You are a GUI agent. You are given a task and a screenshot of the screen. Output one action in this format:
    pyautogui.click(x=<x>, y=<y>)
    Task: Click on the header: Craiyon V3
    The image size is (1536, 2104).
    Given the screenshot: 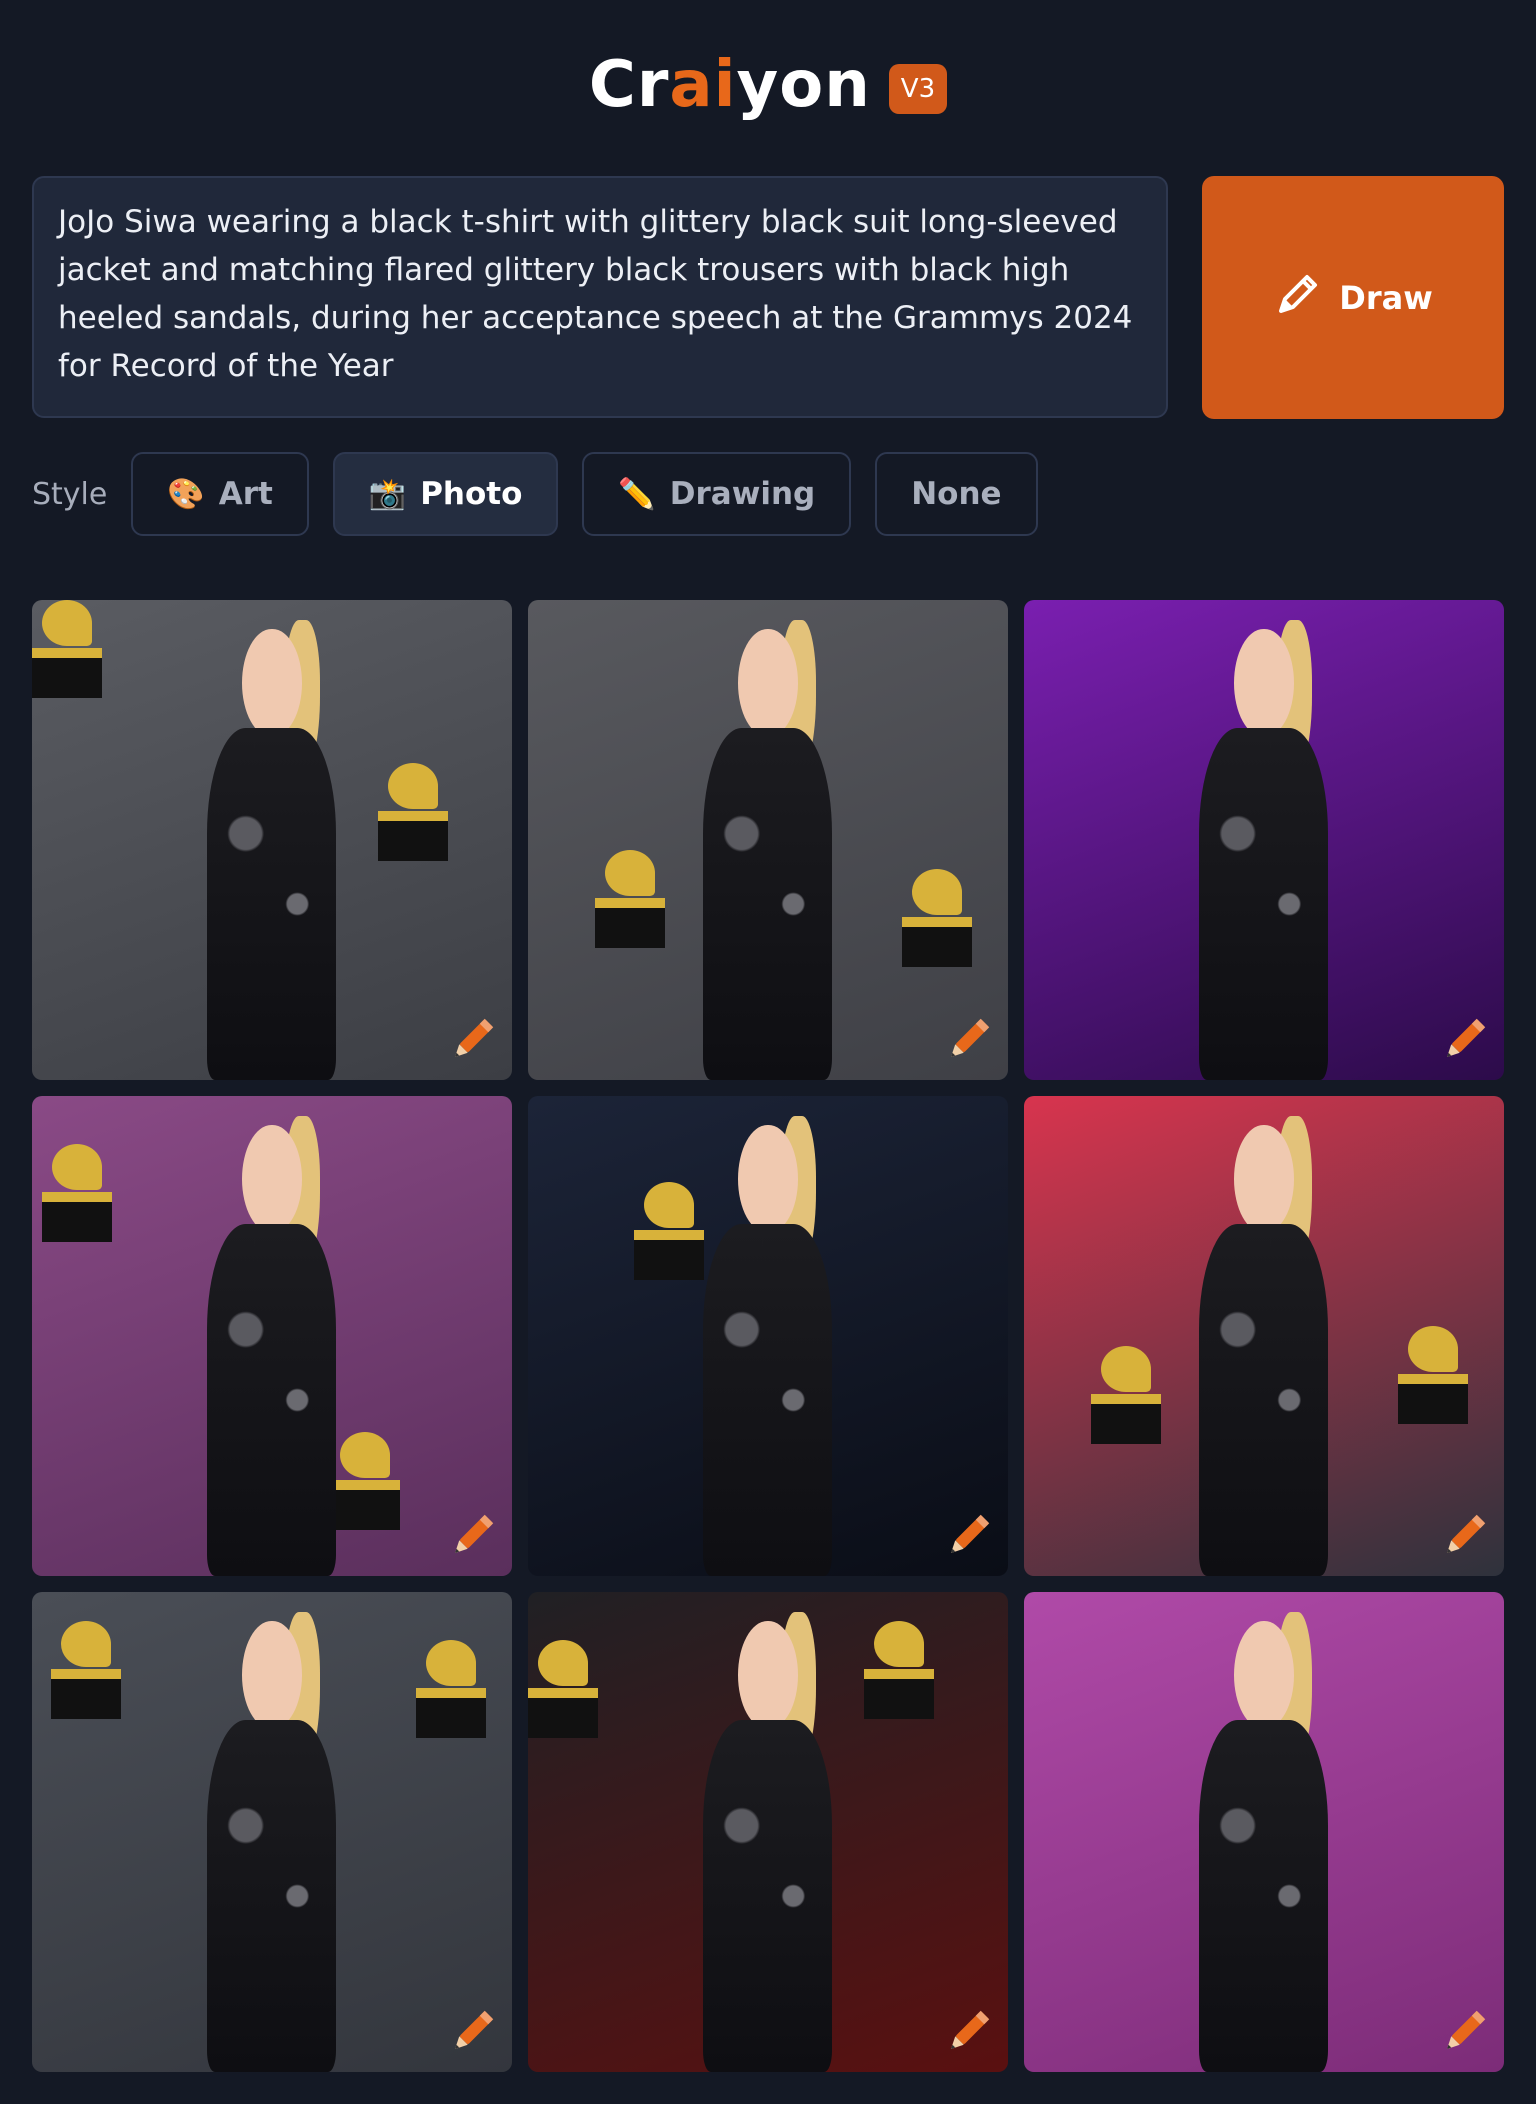 What is the action you would take?
    pyautogui.click(x=768, y=85)
    